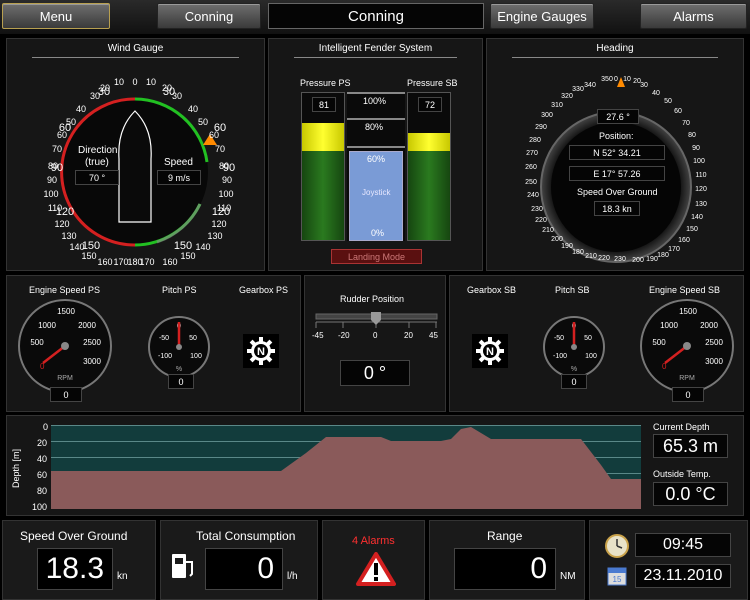 This screenshot has height=600, width=750. What do you see at coordinates (375, 335) in the screenshot?
I see `rudder-tick-3: 0` at bounding box center [375, 335].